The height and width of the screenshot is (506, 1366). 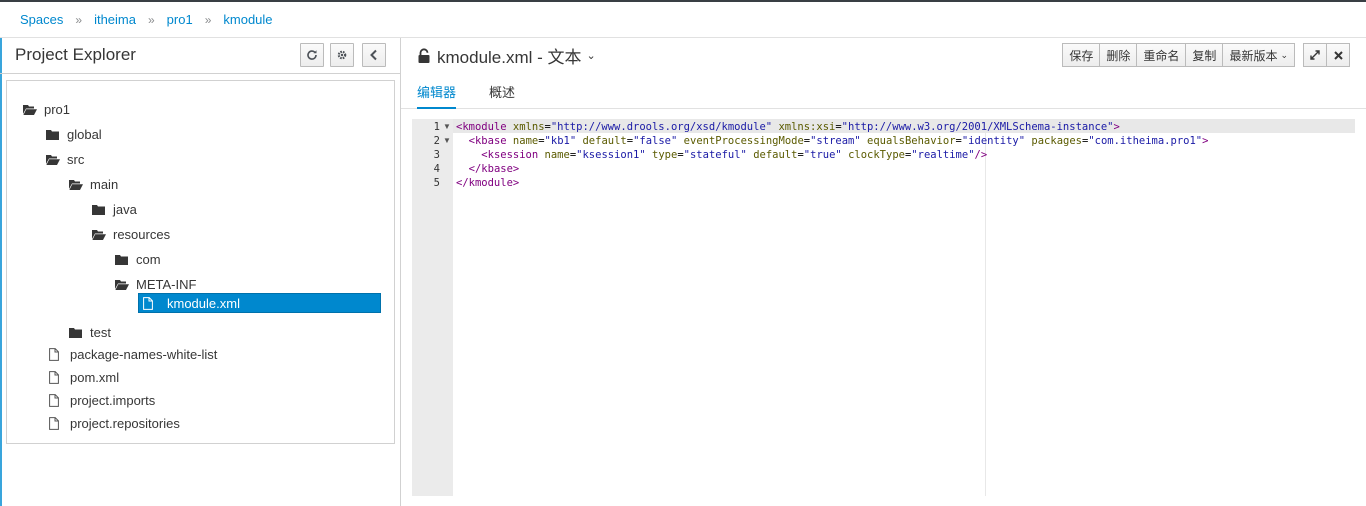 I want to click on tree-item-label: com, so click(x=148, y=259).